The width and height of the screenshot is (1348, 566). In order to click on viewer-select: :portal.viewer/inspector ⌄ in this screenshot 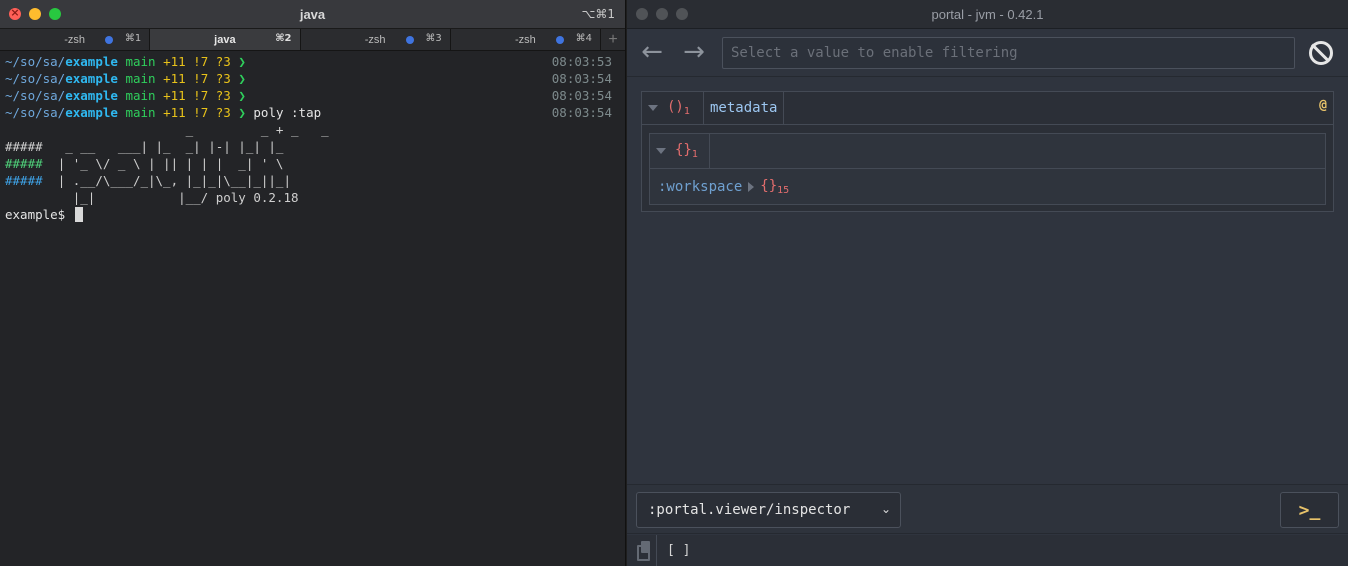, I will do `click(768, 510)`.